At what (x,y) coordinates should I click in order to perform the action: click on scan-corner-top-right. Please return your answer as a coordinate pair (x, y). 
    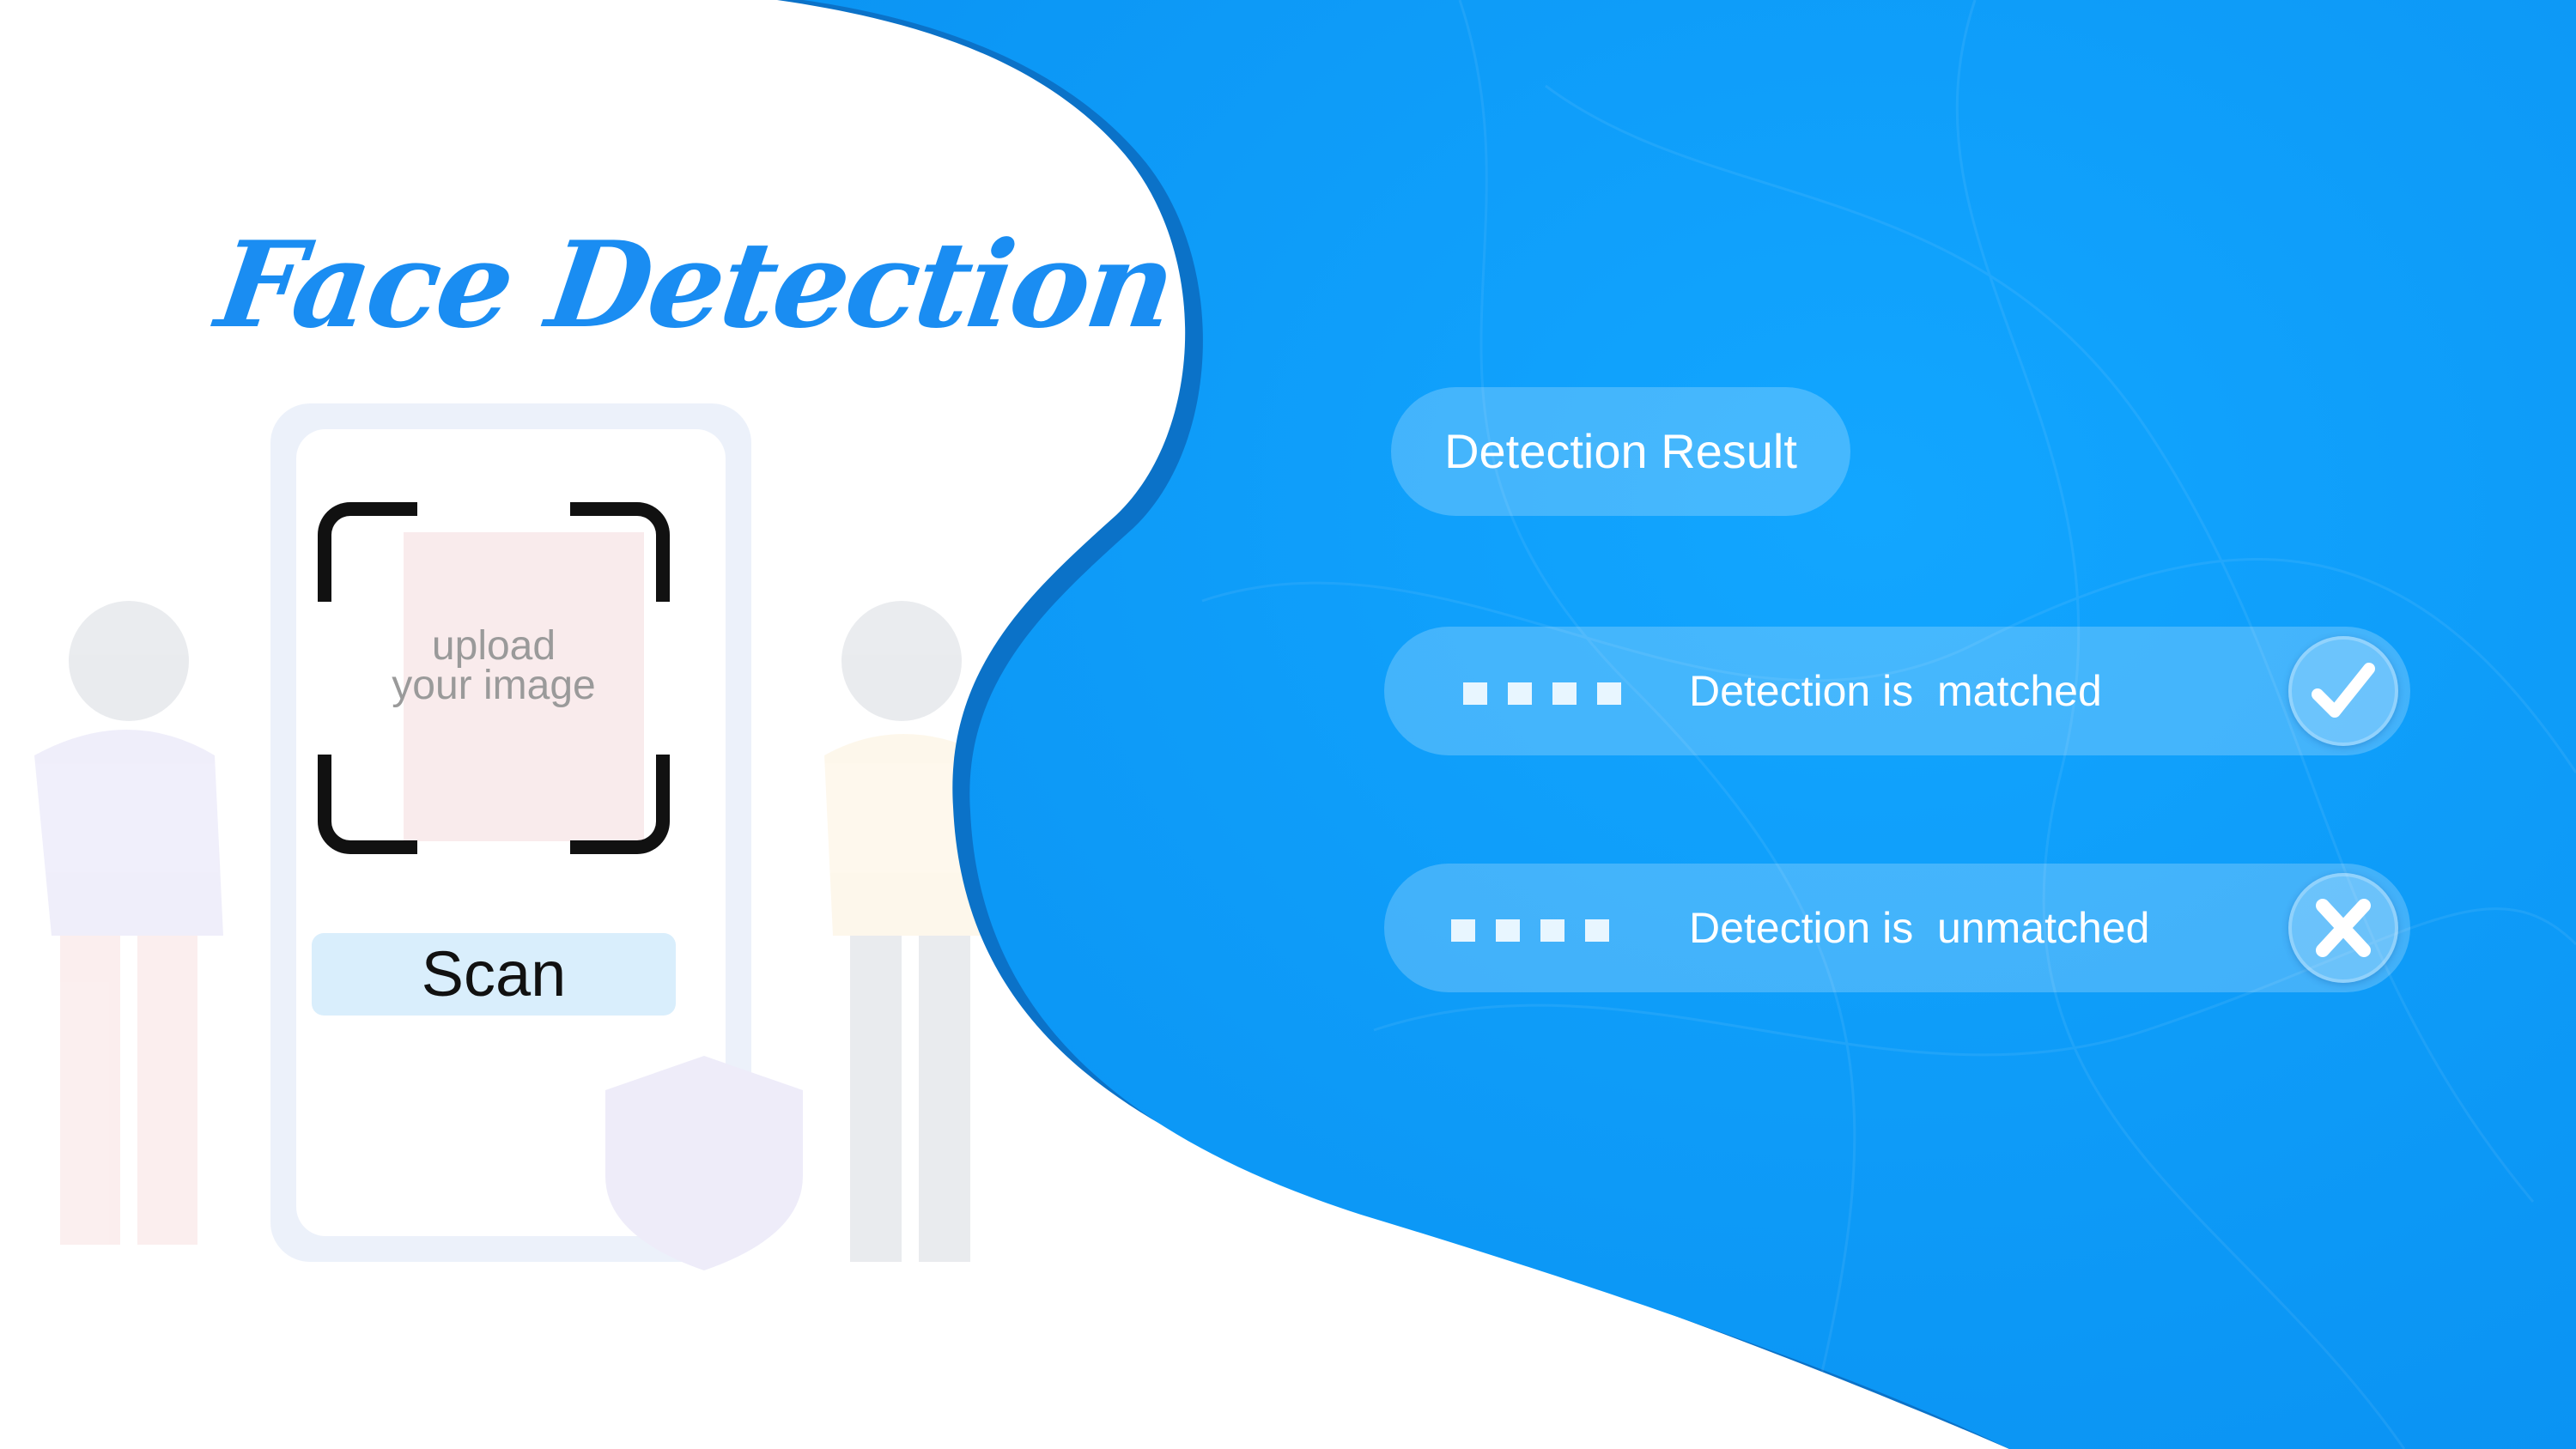
    Looking at the image, I should click on (620, 552).